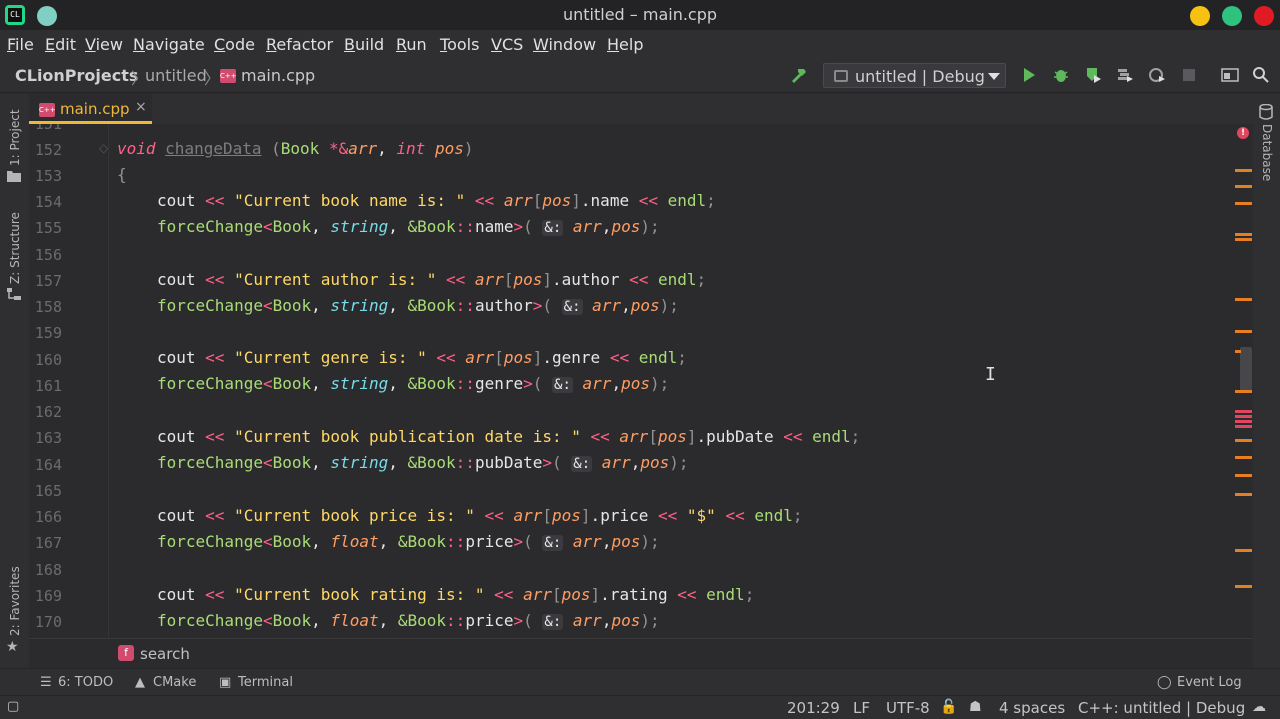 This screenshot has width=1280, height=719. Describe the element at coordinates (1246, 369) in the screenshot. I see `editor-scrollbar-thumb` at that location.